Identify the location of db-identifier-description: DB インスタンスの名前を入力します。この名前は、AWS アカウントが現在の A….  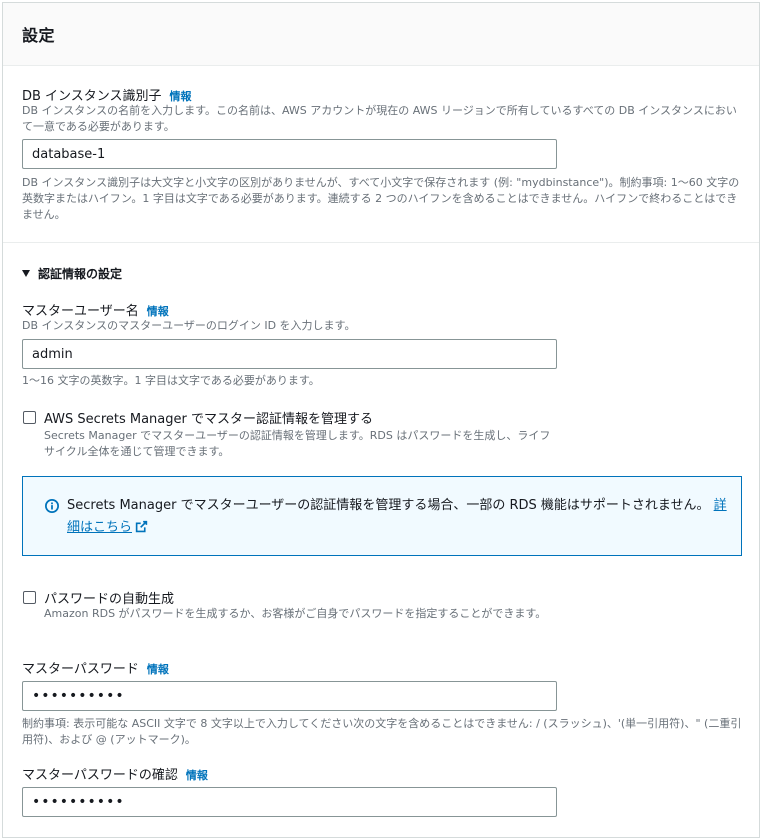
(379, 118).